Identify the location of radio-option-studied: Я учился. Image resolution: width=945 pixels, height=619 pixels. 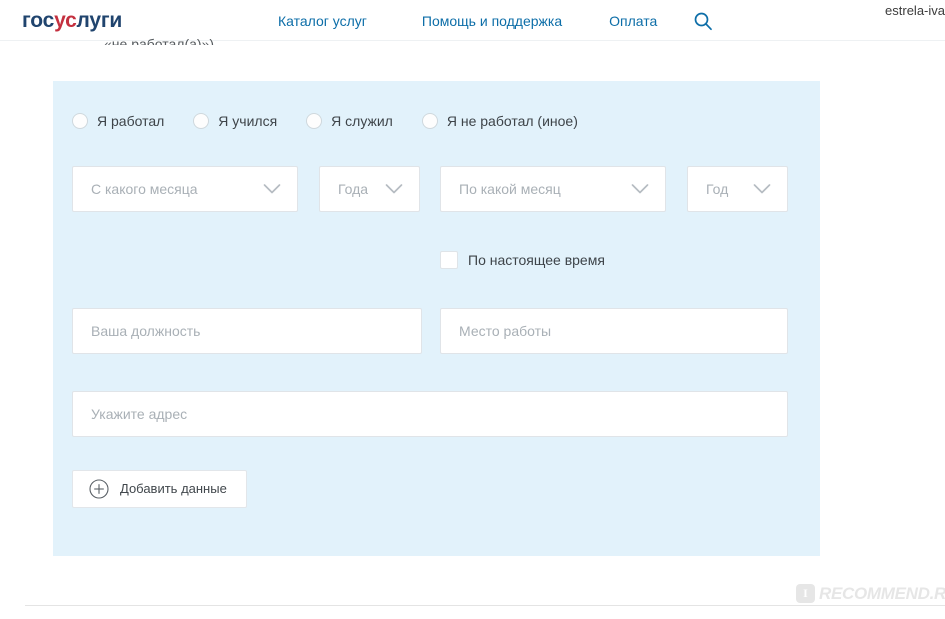
(235, 123).